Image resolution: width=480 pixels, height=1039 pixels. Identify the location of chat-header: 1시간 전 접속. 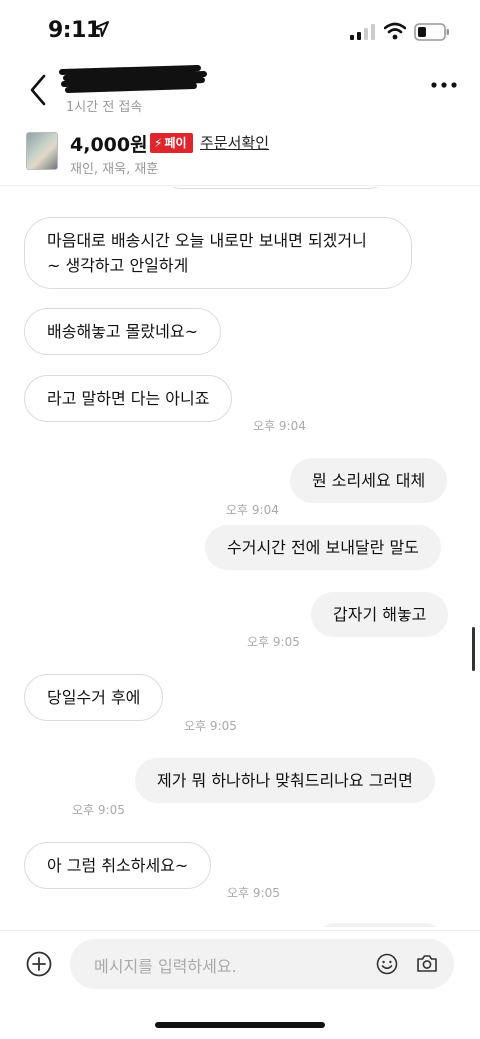
(240, 90).